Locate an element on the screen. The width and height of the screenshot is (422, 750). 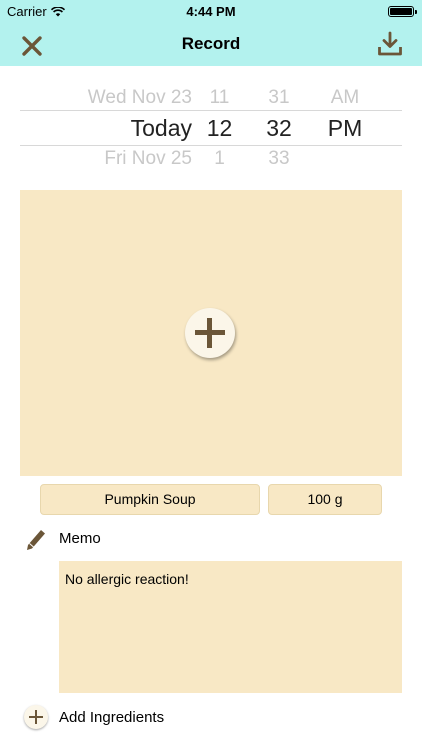
picker-ampm: AM is located at coordinates (345, 98).